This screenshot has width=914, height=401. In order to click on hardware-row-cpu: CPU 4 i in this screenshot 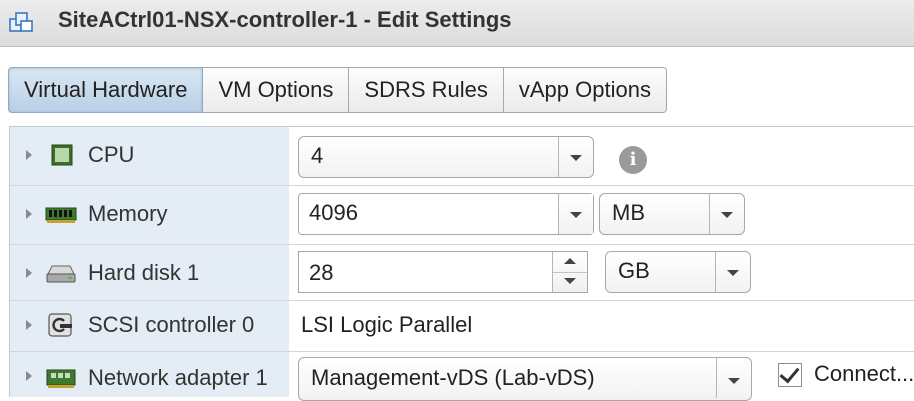, I will do `click(462, 156)`.